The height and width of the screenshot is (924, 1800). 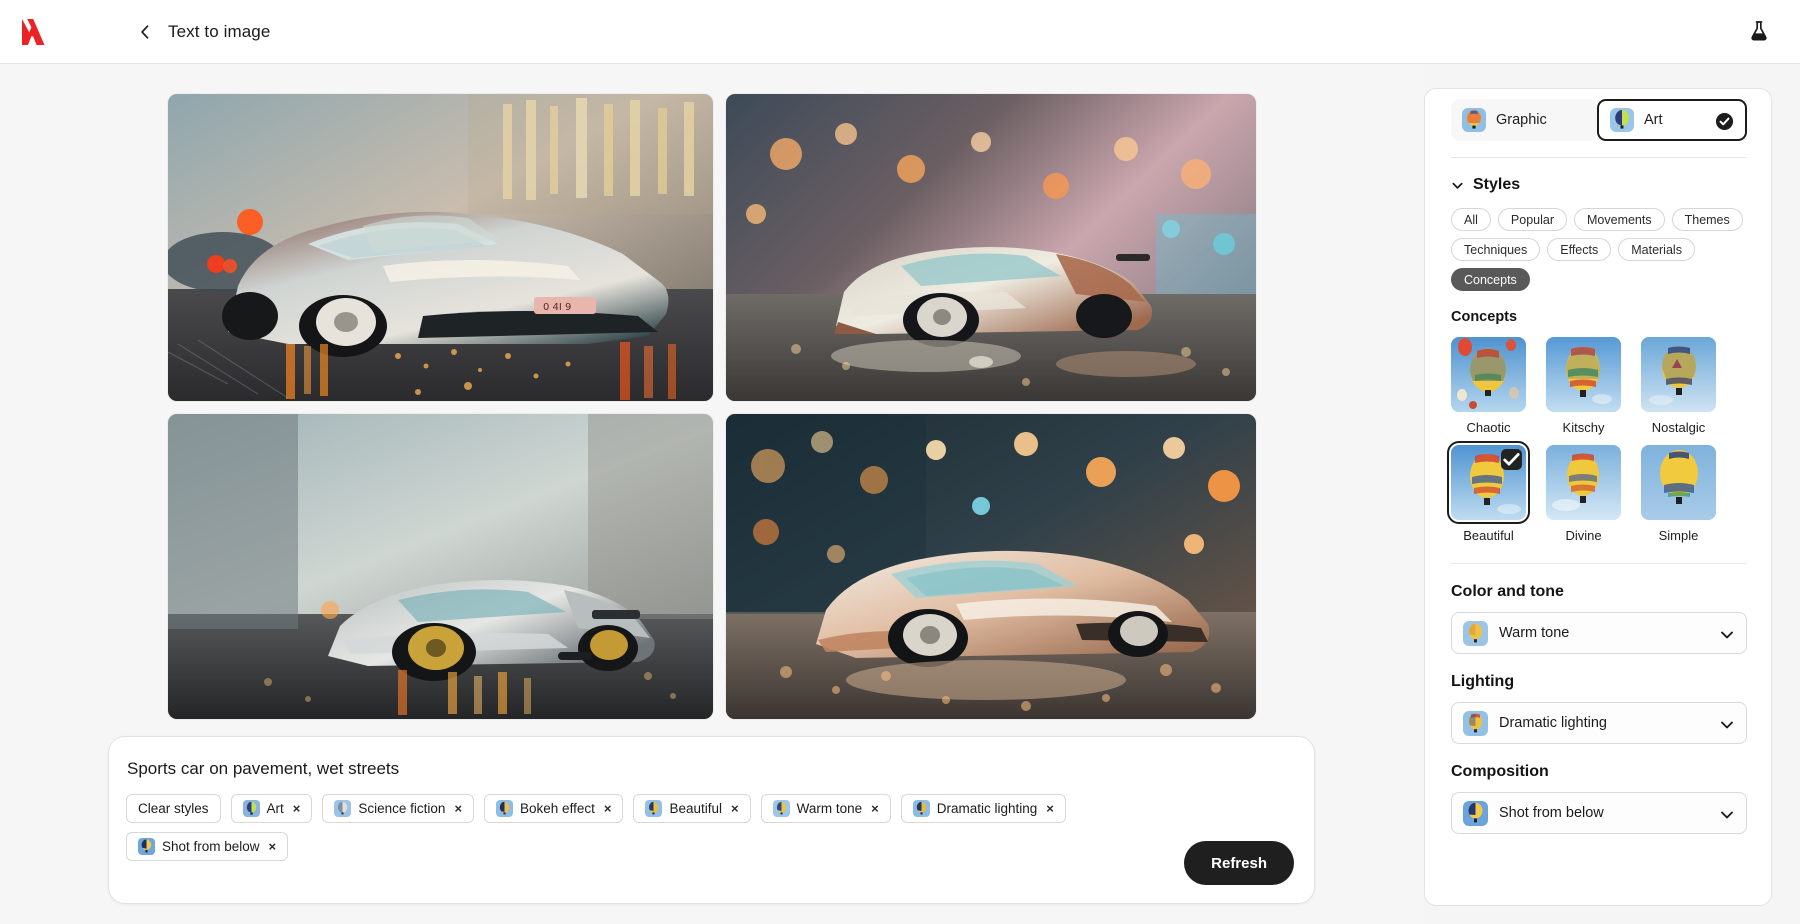 I want to click on content-type-label: Art, so click(x=1653, y=120).